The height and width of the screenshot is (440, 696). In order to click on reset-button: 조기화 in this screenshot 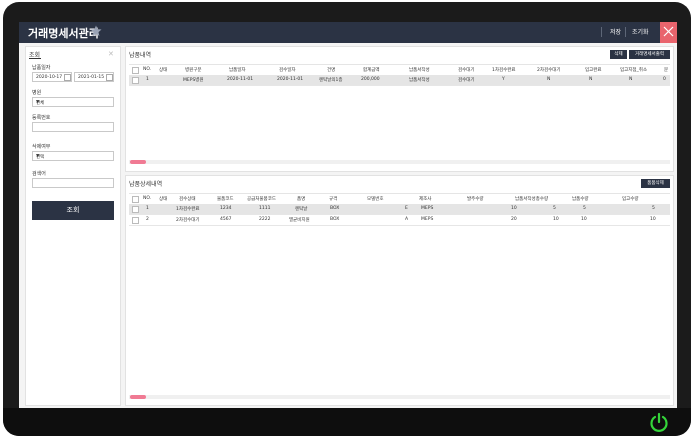, I will do `click(640, 31)`.